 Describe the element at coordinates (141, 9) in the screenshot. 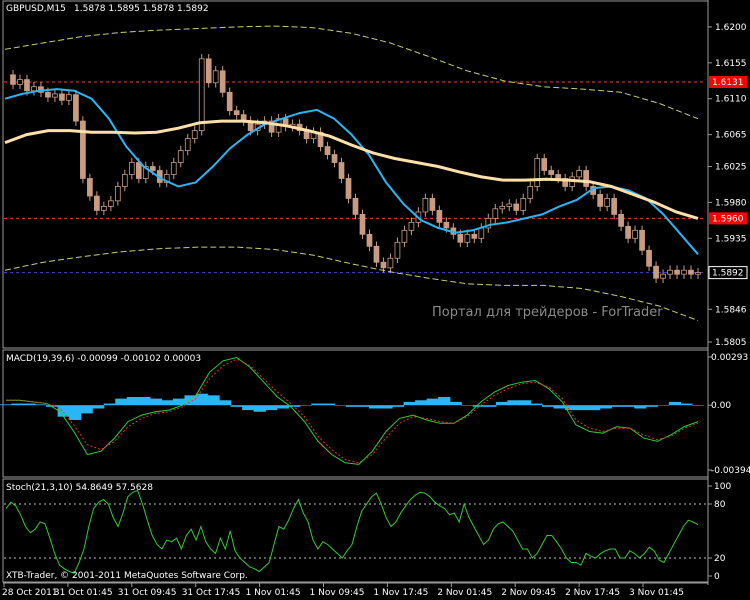

I see `ohlc-header: 1.5878 1.5895 1.5878 1.5892` at that location.